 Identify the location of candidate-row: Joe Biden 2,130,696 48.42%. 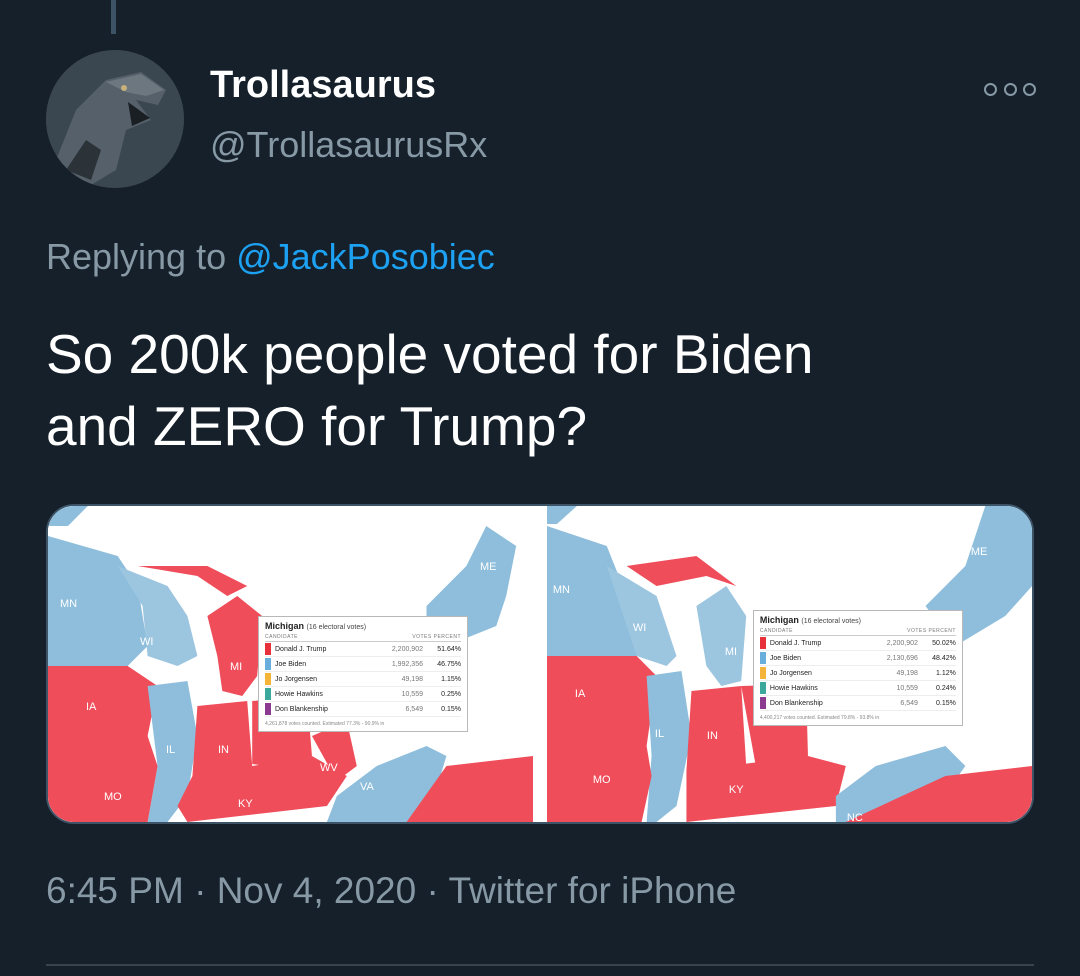
(857, 658).